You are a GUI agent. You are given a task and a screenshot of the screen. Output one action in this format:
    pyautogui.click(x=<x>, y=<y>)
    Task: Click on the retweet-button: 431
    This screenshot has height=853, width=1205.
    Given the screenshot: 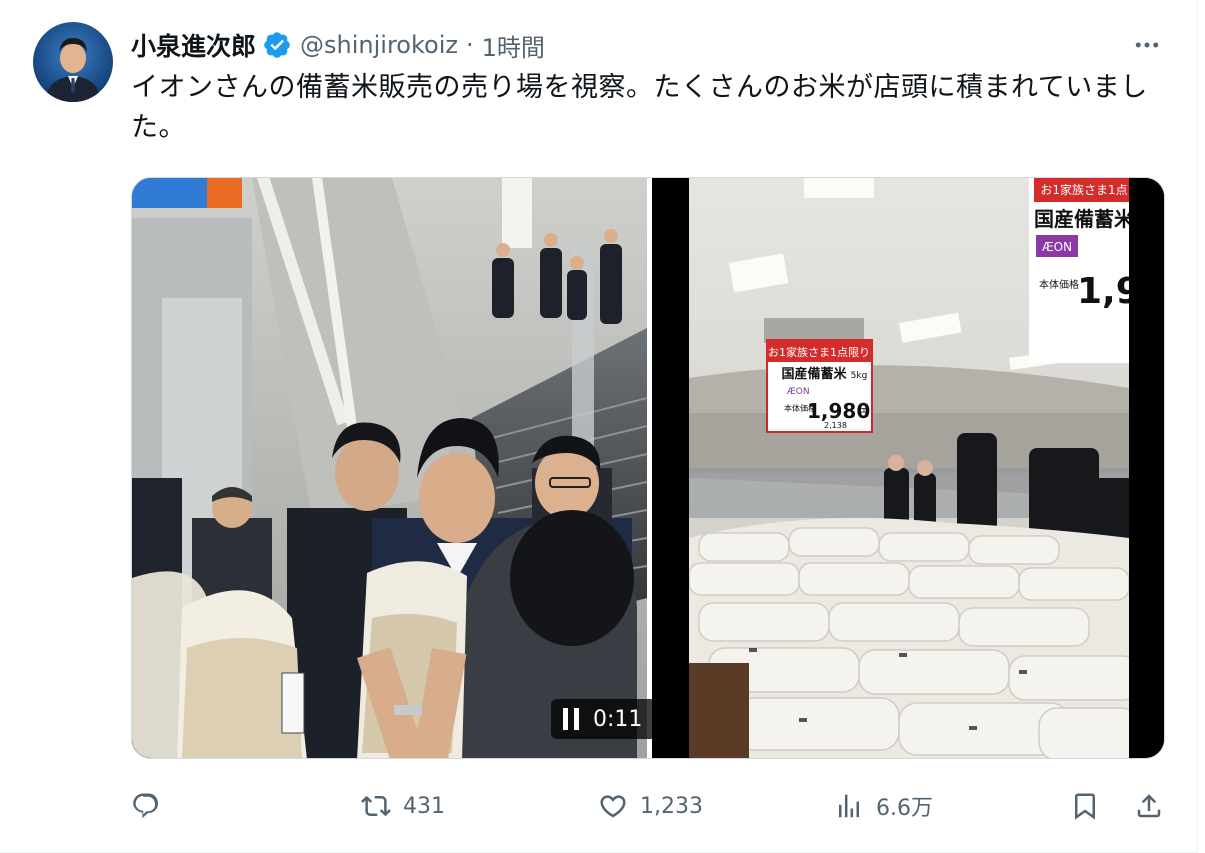 What is the action you would take?
    pyautogui.click(x=403, y=806)
    